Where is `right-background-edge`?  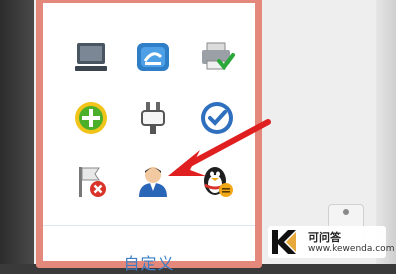 right-background-edge is located at coordinates (386, 132).